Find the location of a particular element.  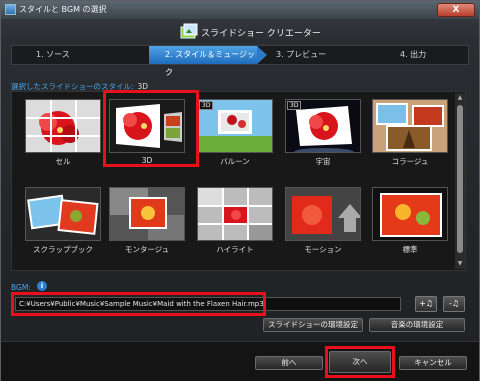

bgm-field-highlight is located at coordinates (138, 304).